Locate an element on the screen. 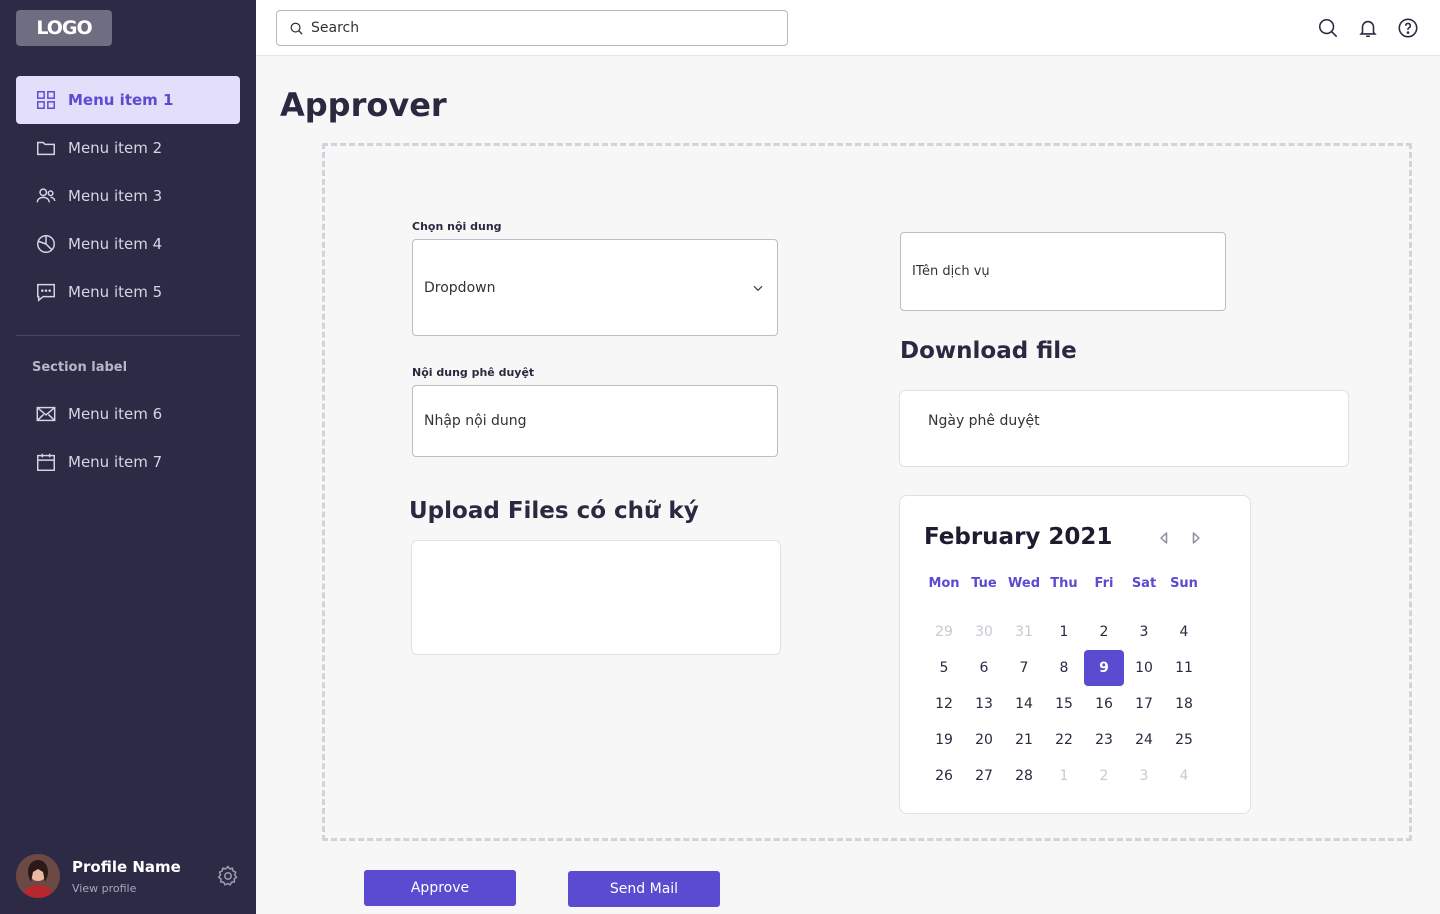 This screenshot has height=914, width=1440. calendar-icon is located at coordinates (46, 462).